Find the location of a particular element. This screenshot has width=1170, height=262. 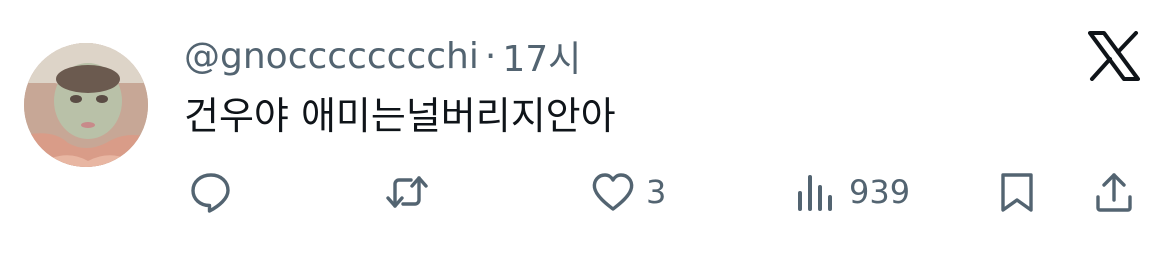

bookmark-button is located at coordinates (1017, 192).